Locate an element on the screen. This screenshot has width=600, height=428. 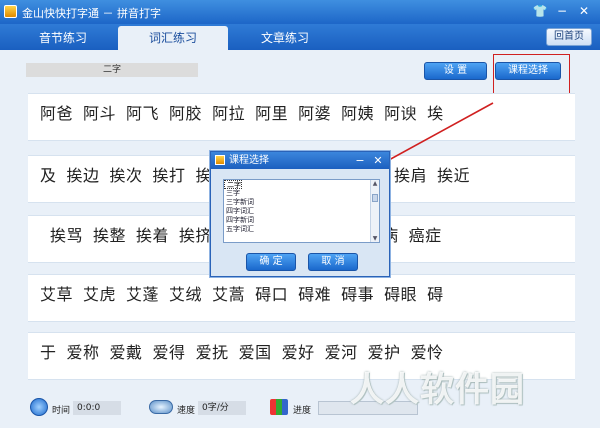
list-item: 三字新词 is located at coordinates (301, 202).